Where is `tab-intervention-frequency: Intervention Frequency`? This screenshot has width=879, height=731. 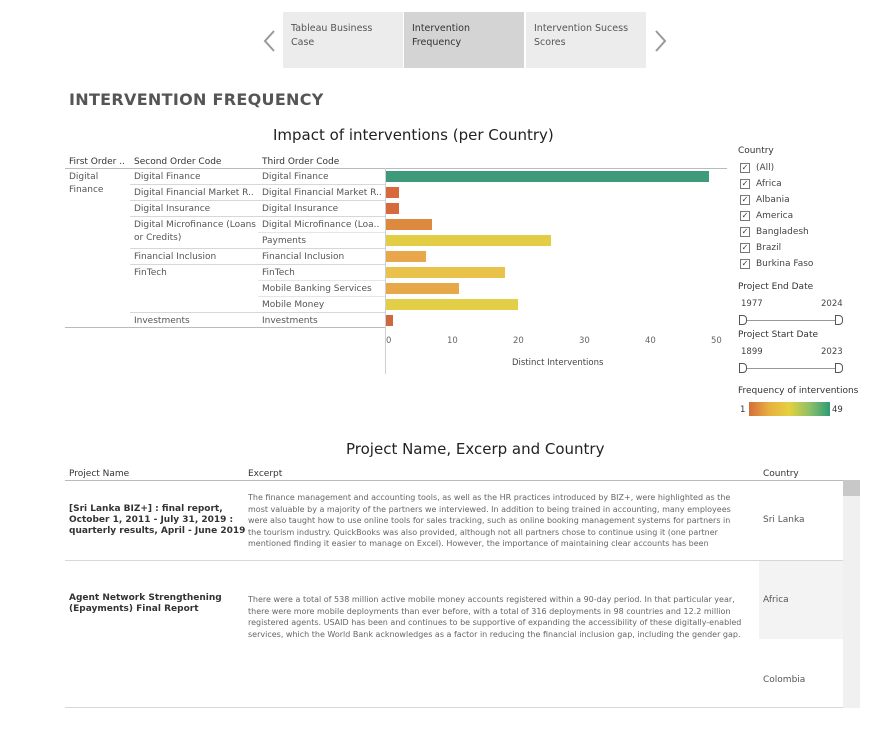
tab-intervention-frequency: Intervention Frequency is located at coordinates (464, 40).